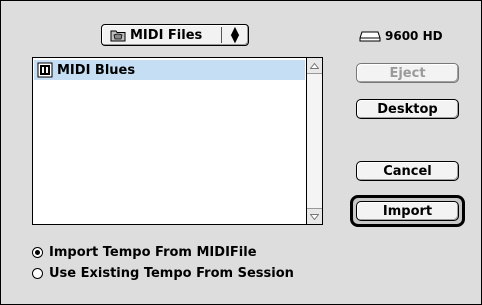 The width and height of the screenshot is (482, 305). What do you see at coordinates (407, 211) in the screenshot?
I see `import-button: Import` at bounding box center [407, 211].